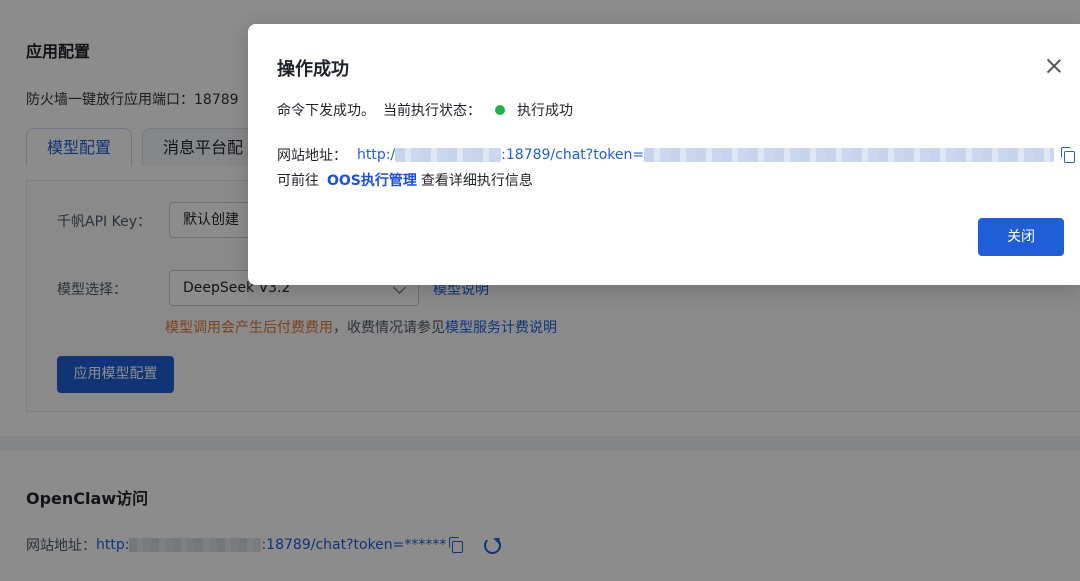 This screenshot has width=1080, height=581. What do you see at coordinates (545, 111) in the screenshot?
I see `status-value: 执行成功` at bounding box center [545, 111].